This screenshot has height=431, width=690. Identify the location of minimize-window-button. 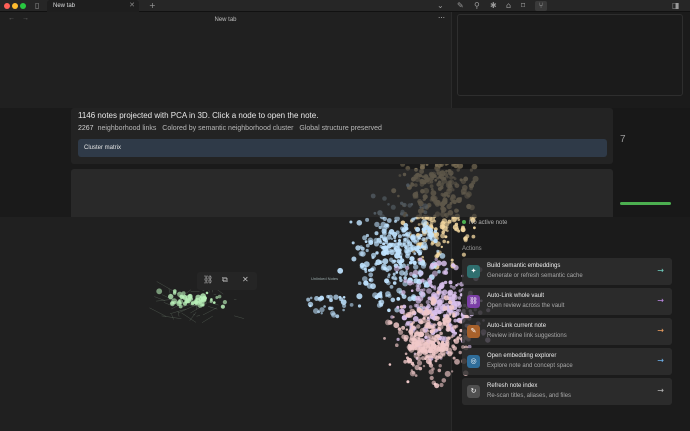
(15, 6).